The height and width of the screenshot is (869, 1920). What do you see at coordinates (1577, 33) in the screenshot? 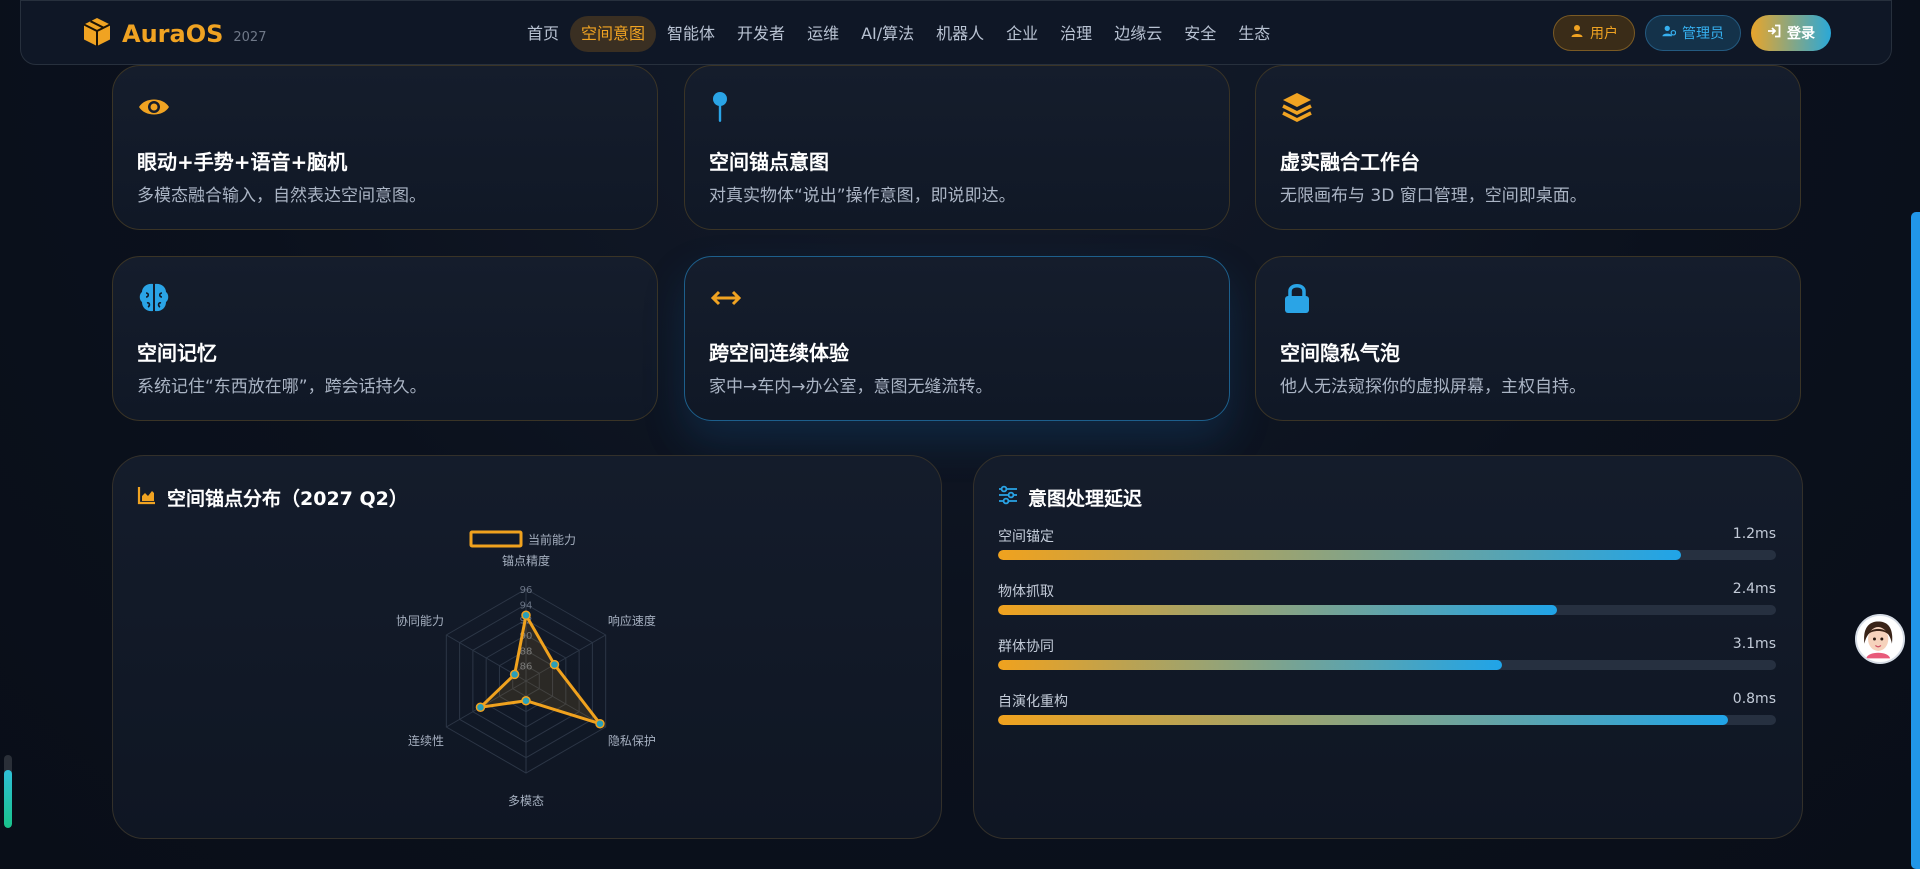
I see `user-icon` at bounding box center [1577, 33].